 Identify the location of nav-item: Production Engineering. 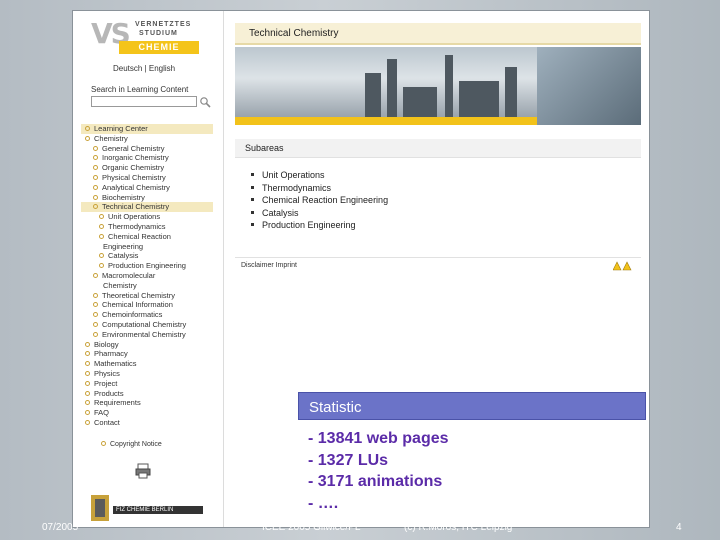
(147, 266).